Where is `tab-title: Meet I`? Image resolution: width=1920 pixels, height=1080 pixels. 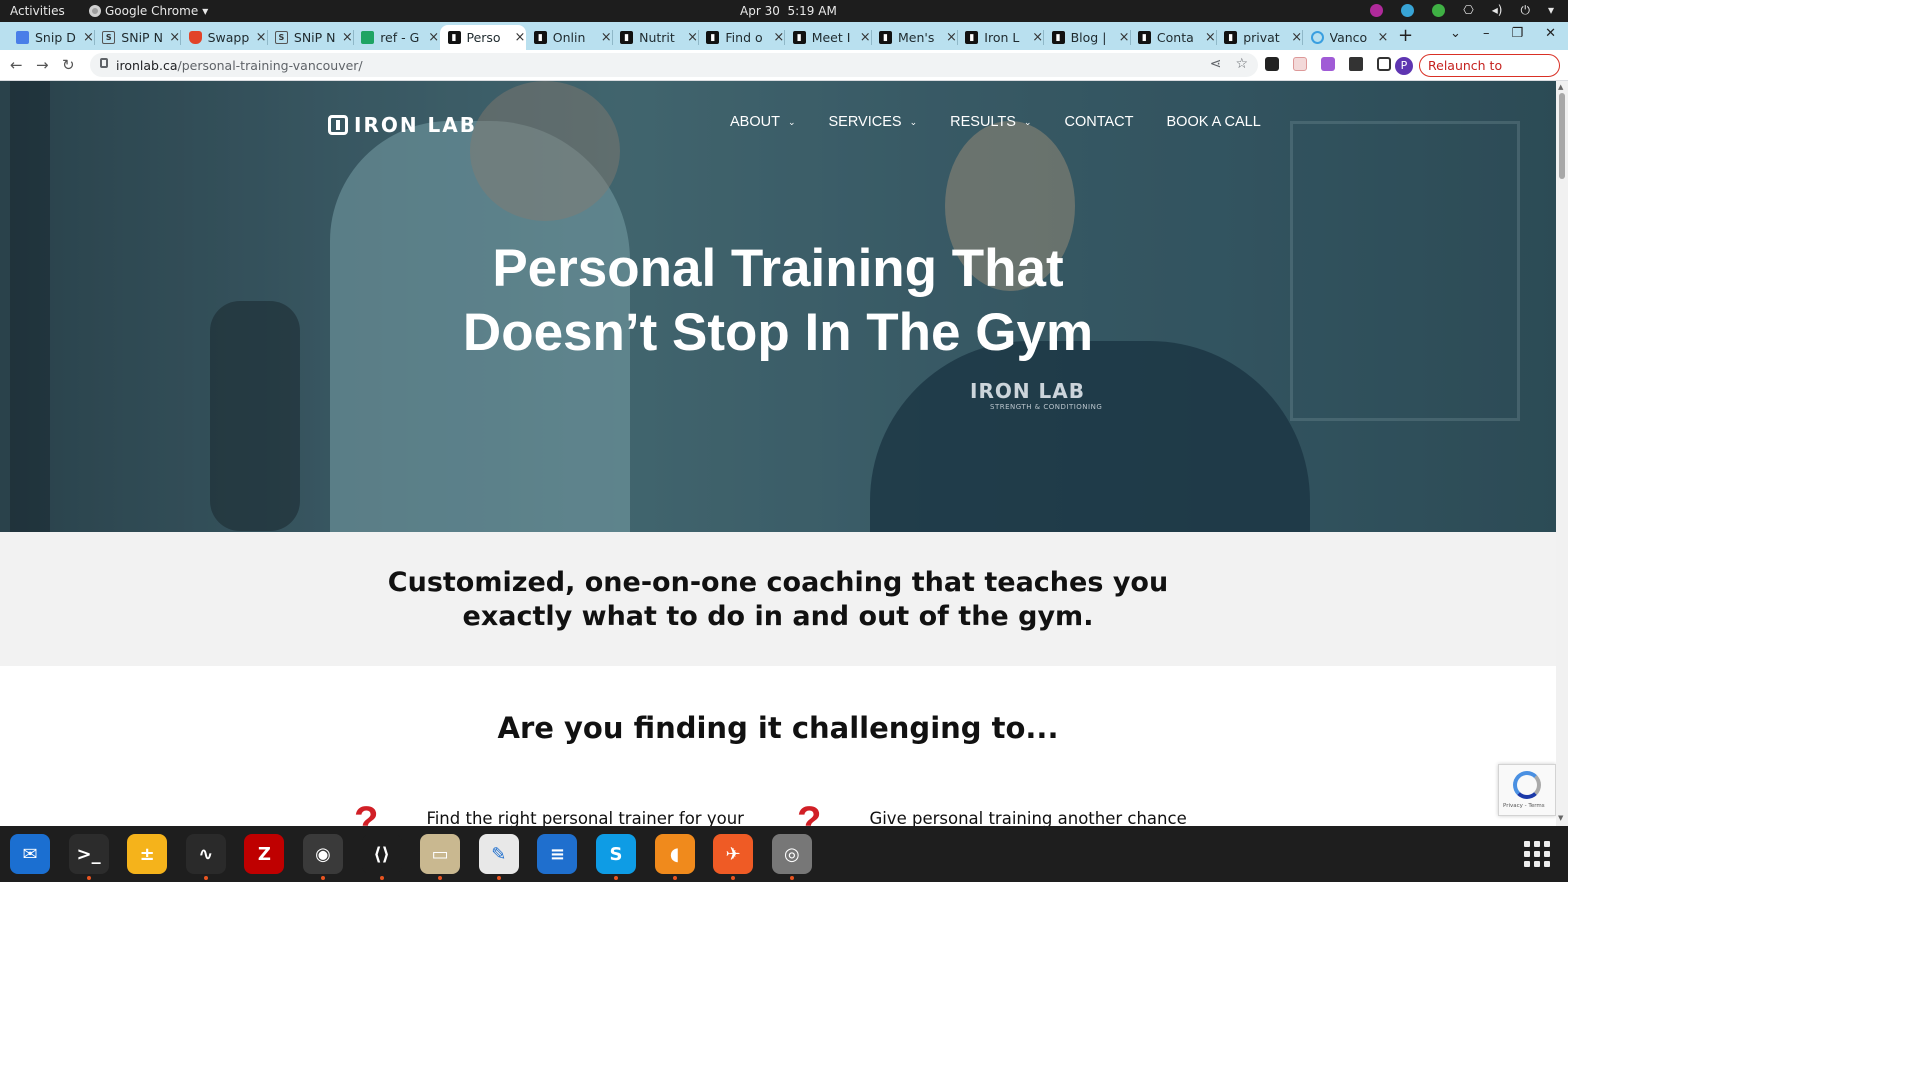
tab-title: Meet I is located at coordinates (831, 37).